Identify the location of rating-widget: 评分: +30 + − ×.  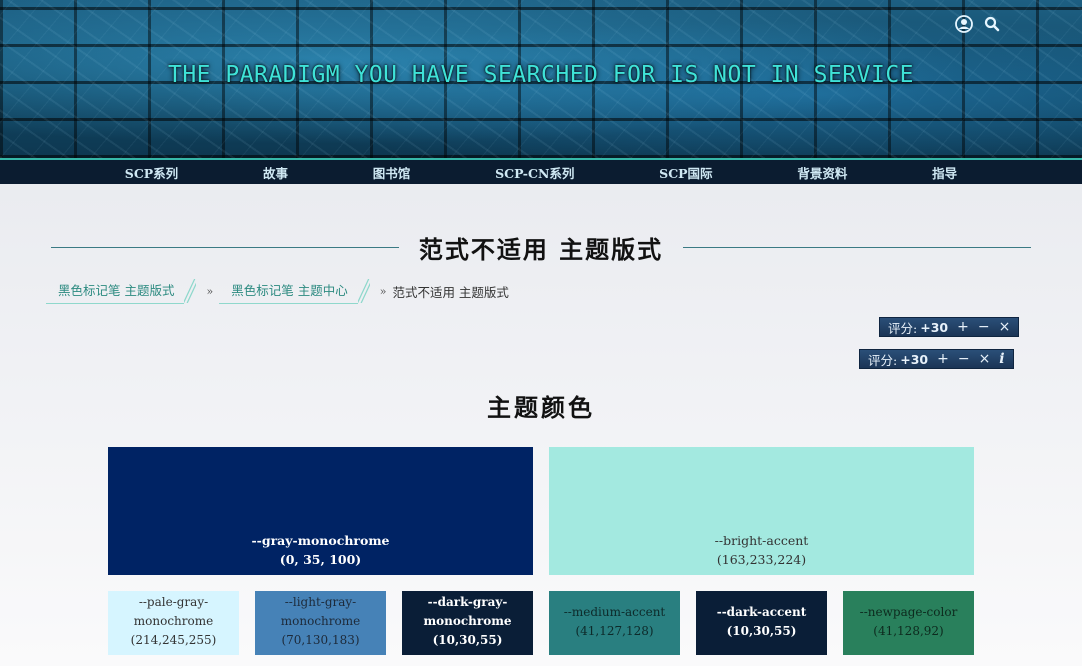
(949, 327).